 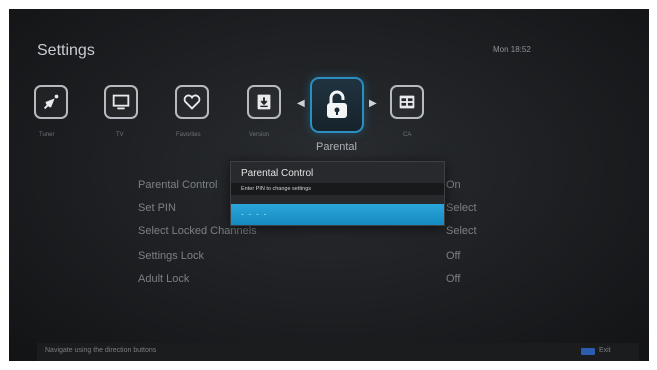 What do you see at coordinates (178, 185) in the screenshot?
I see `option-label: Parental Control` at bounding box center [178, 185].